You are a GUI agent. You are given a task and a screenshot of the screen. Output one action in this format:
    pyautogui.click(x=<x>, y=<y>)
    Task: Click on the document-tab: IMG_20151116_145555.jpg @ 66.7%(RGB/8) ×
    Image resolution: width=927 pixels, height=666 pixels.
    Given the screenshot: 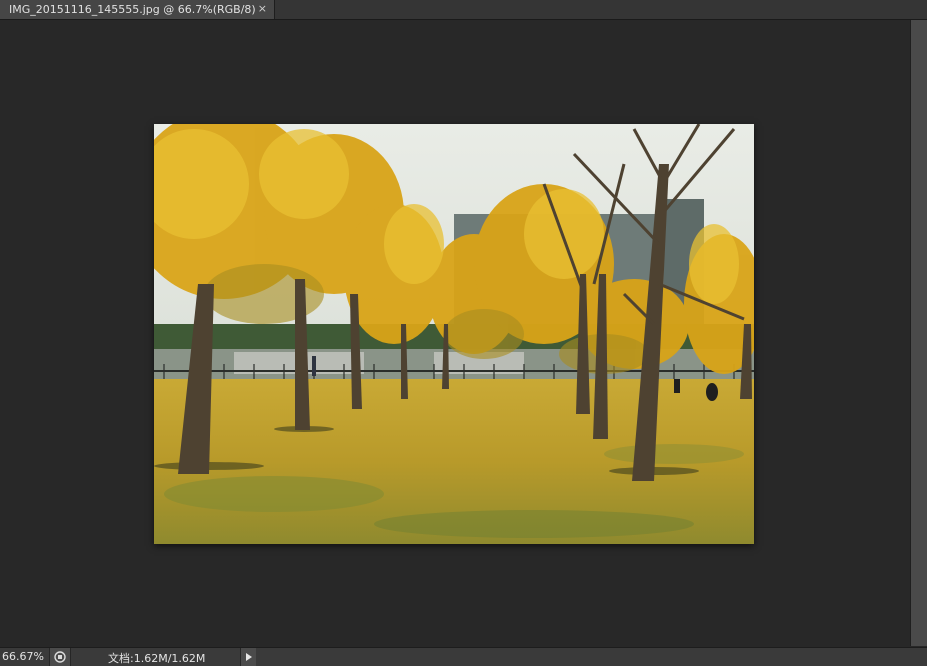 What is the action you would take?
    pyautogui.click(x=137, y=9)
    